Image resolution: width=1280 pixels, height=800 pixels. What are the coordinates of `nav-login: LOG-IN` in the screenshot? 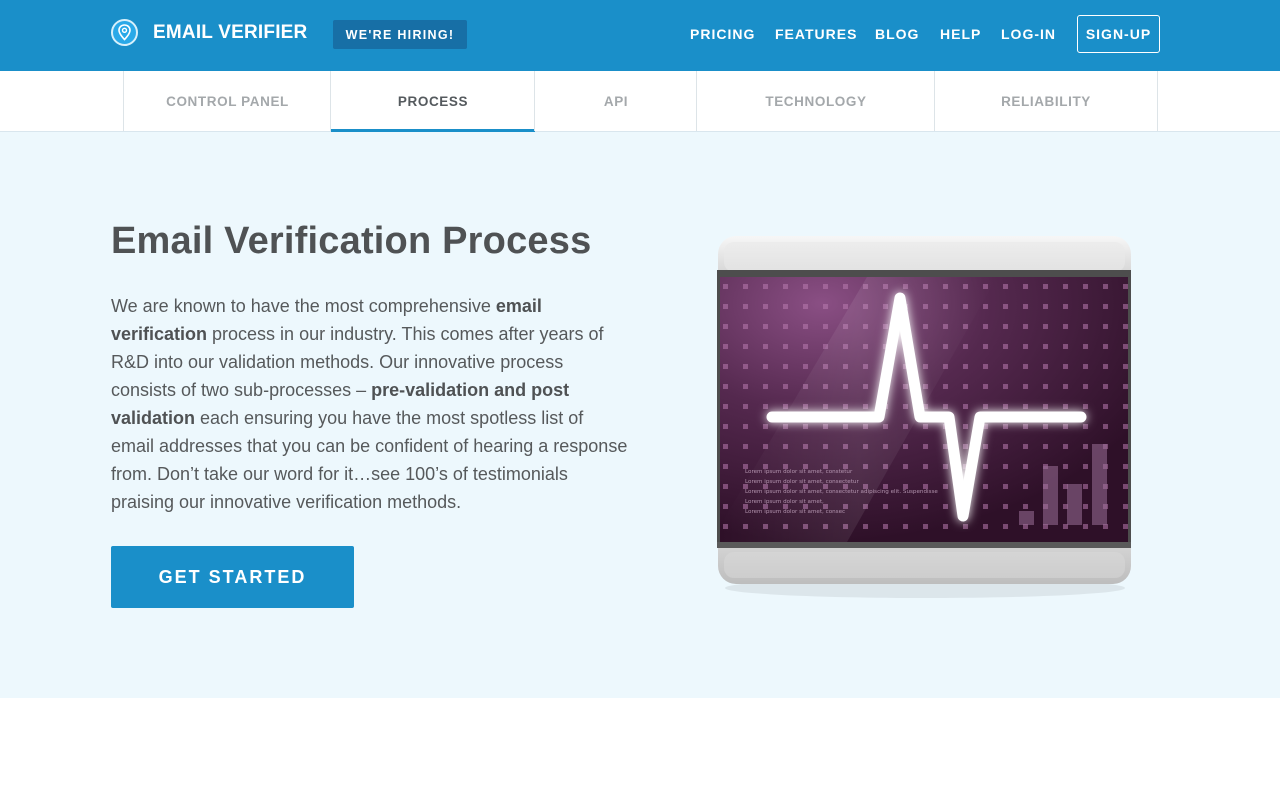 It's located at (1028, 34).